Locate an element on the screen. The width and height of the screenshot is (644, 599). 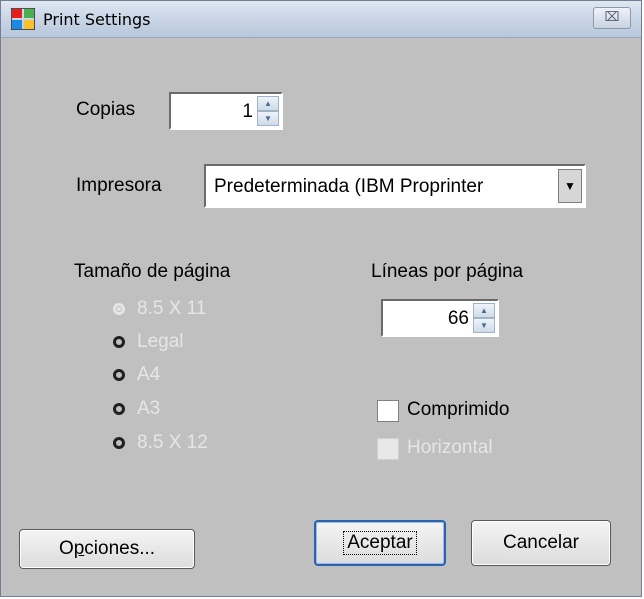
printer-label: Impresora is located at coordinates (119, 185).